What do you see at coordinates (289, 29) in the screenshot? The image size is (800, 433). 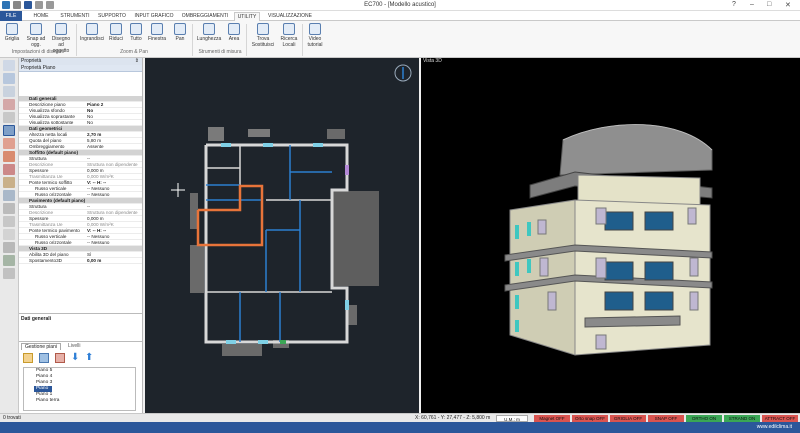 I see `search-icon` at bounding box center [289, 29].